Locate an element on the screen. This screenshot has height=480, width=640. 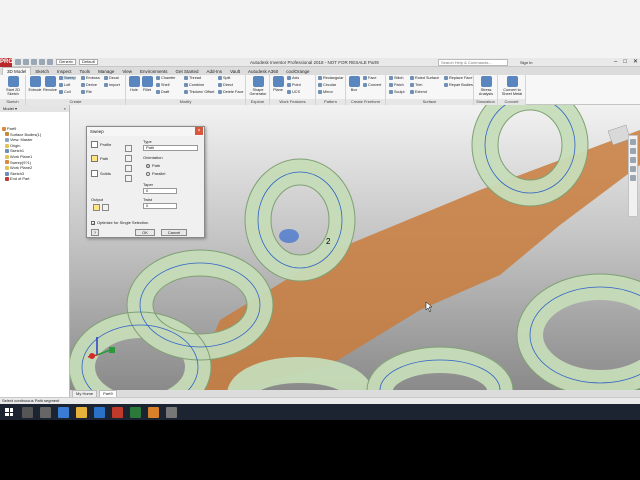
inventor-taskbar-icon is located at coordinates (153, 412).